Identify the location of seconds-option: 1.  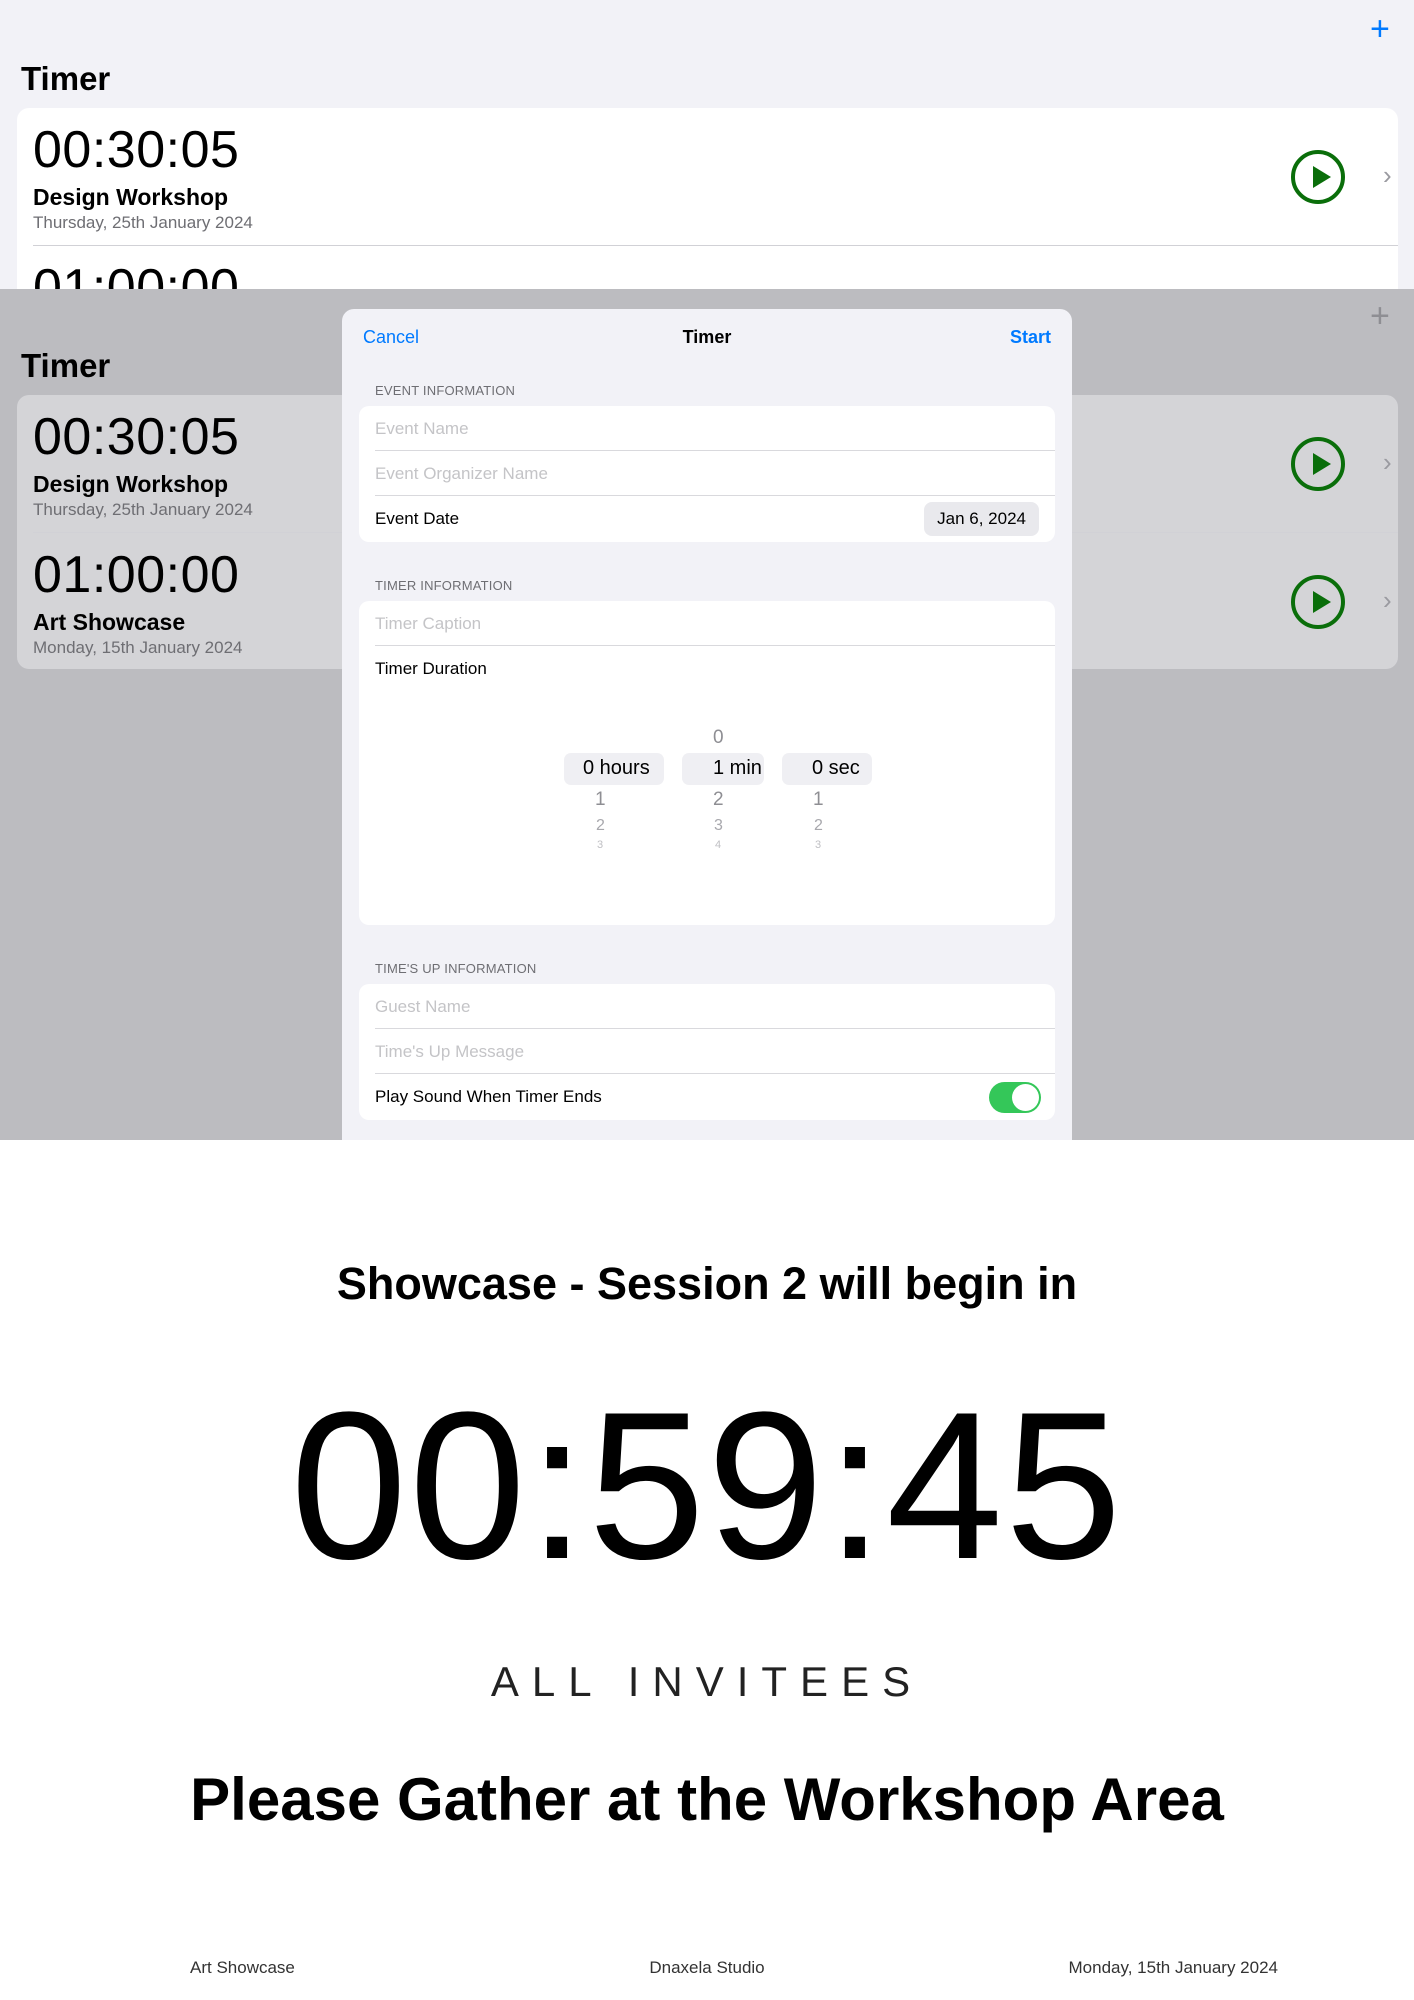
(818, 799).